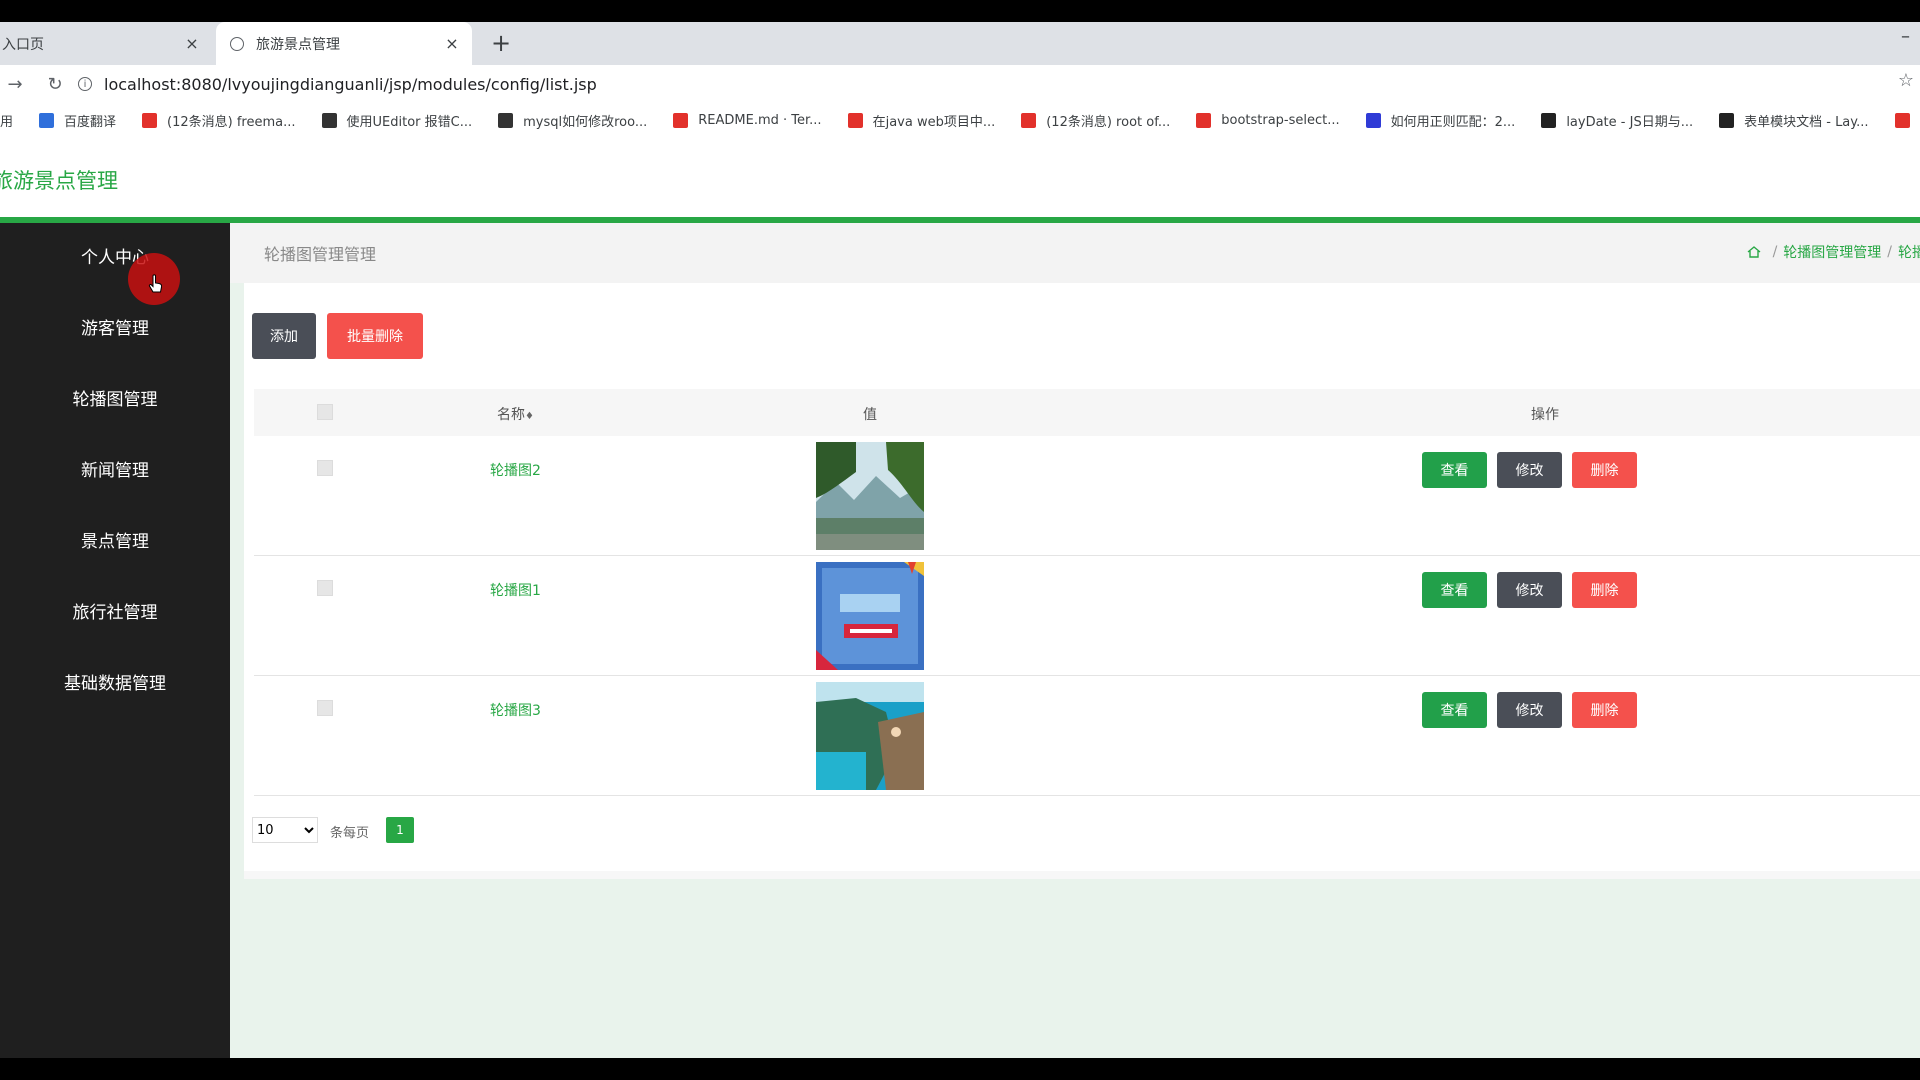  What do you see at coordinates (511, 415) in the screenshot?
I see `column-header-label: 名称` at bounding box center [511, 415].